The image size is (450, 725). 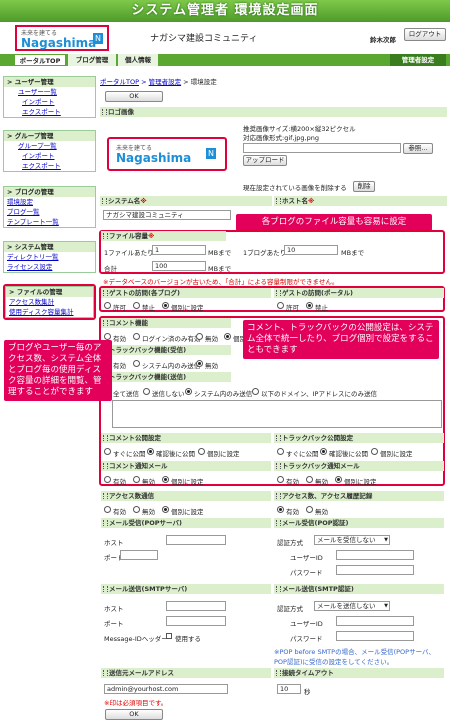 I want to click on smtp-auth-select: メールを送信しない, so click(x=352, y=606).